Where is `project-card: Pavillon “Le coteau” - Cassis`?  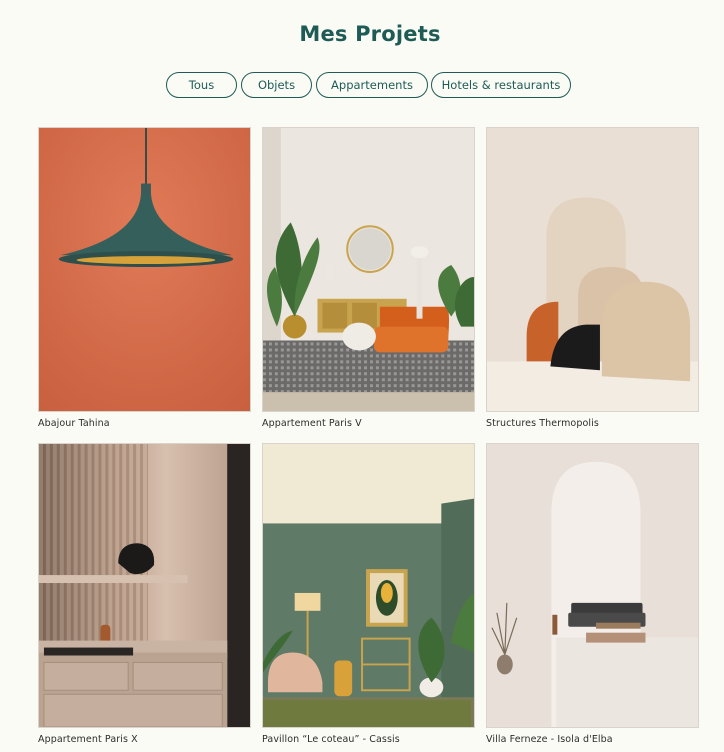
project-card: Pavillon “Le coteau” - Cassis is located at coordinates (368, 594).